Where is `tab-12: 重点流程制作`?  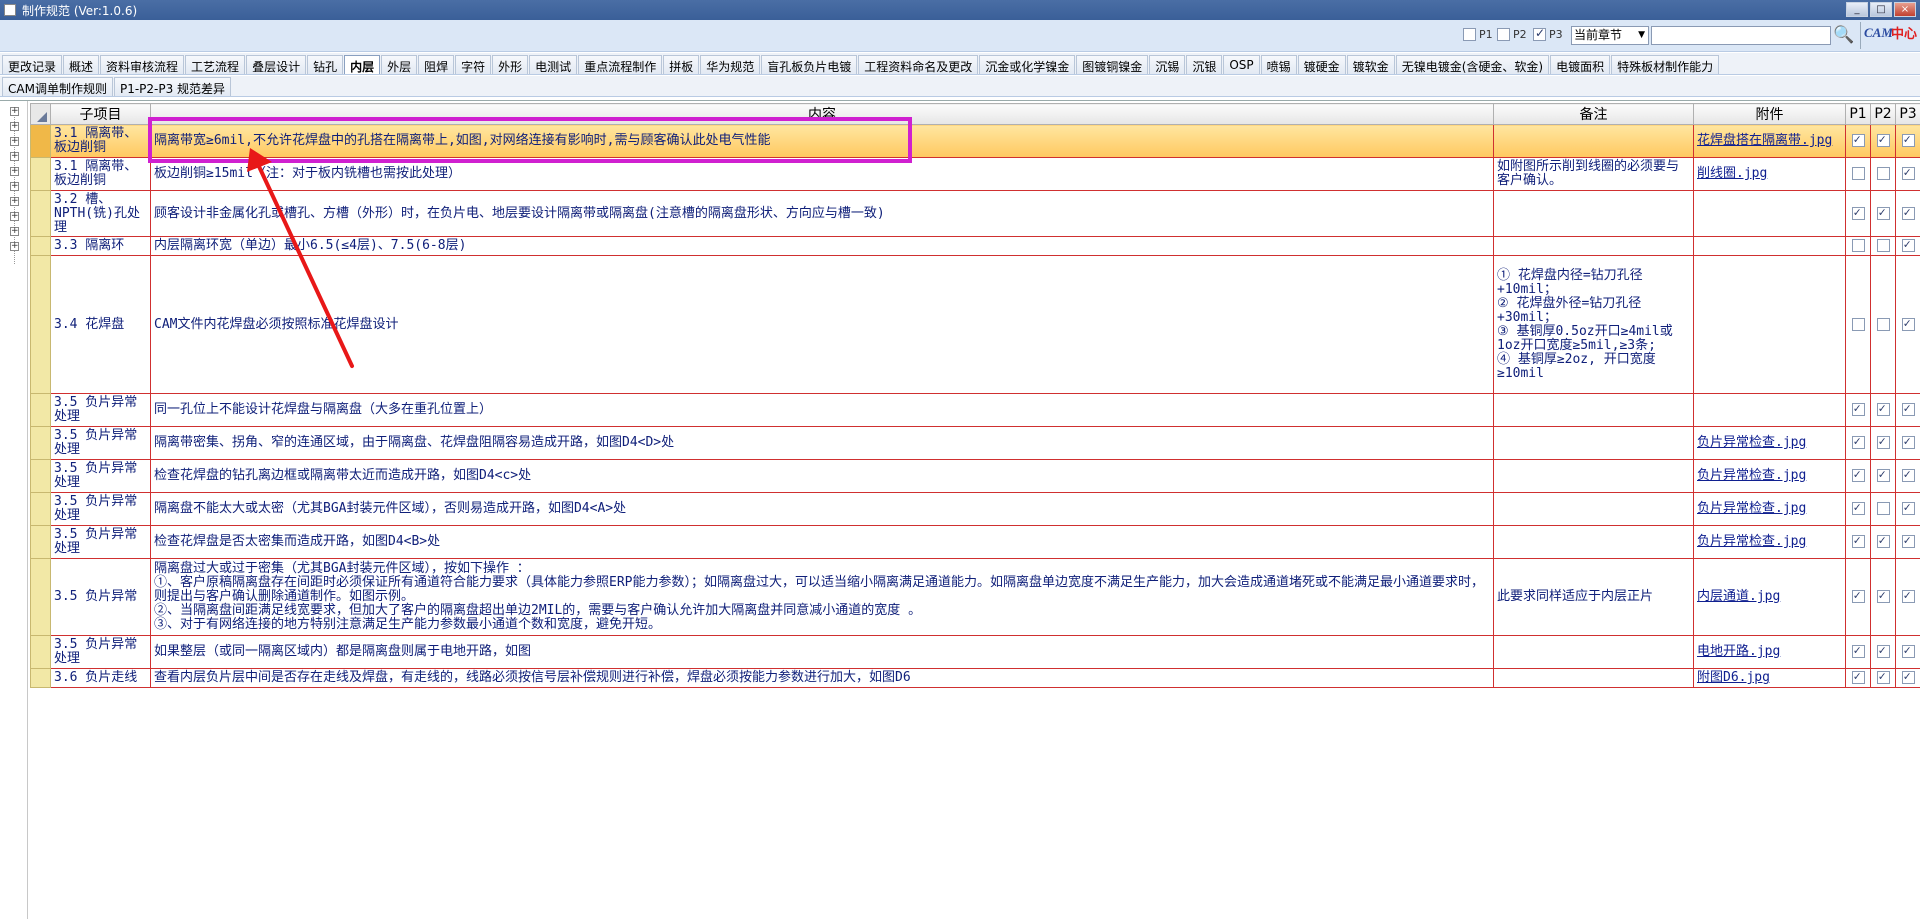 tab-12: 重点流程制作 is located at coordinates (620, 64).